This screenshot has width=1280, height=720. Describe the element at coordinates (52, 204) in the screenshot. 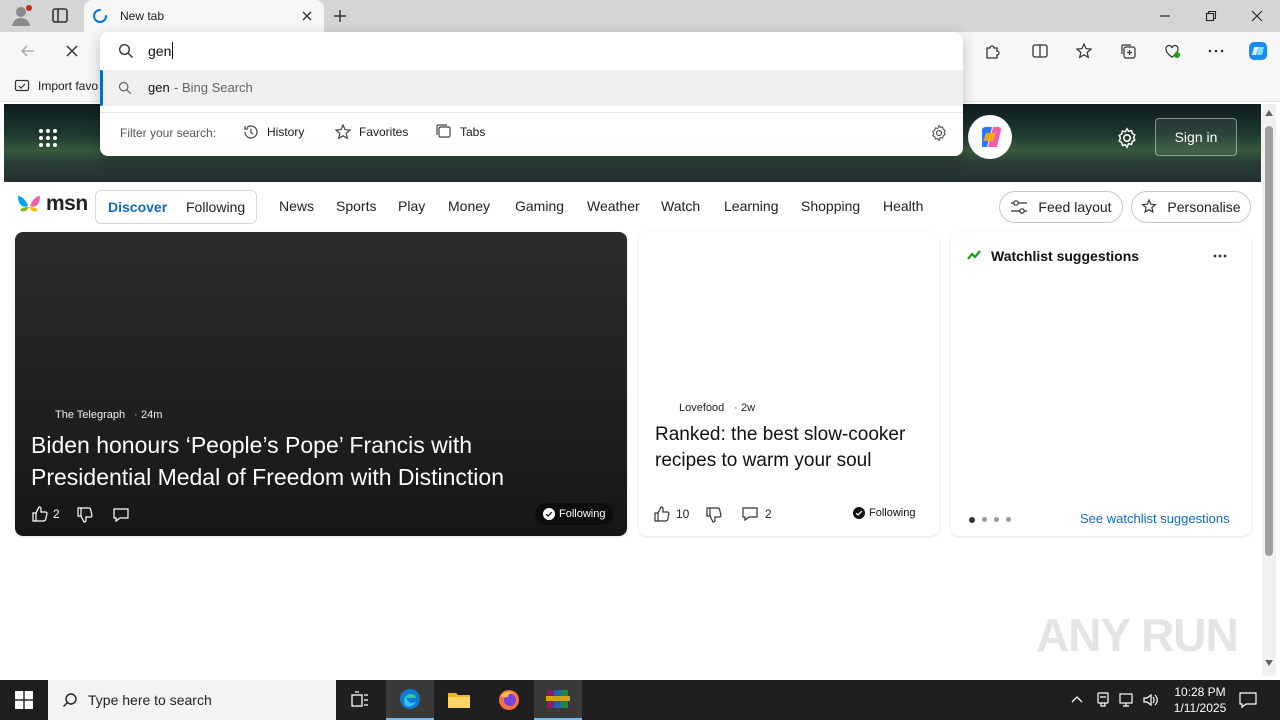

I see `msn-logo: msn` at that location.